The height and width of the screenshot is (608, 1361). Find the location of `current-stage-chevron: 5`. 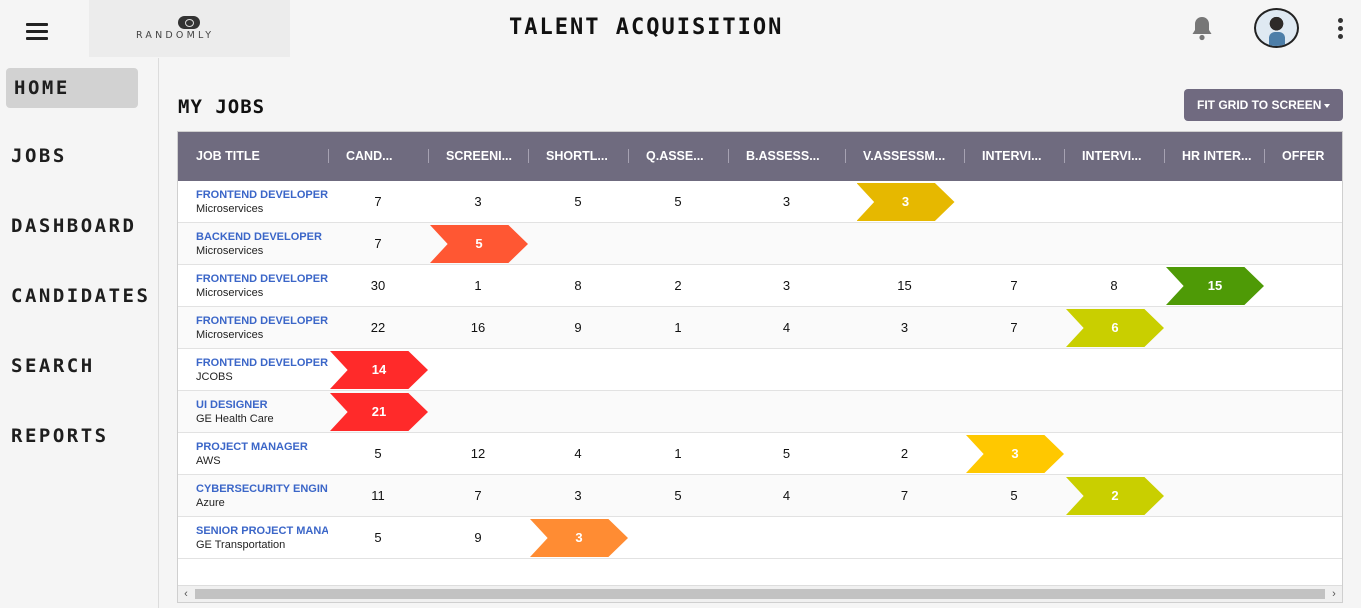

current-stage-chevron: 5 is located at coordinates (479, 244).